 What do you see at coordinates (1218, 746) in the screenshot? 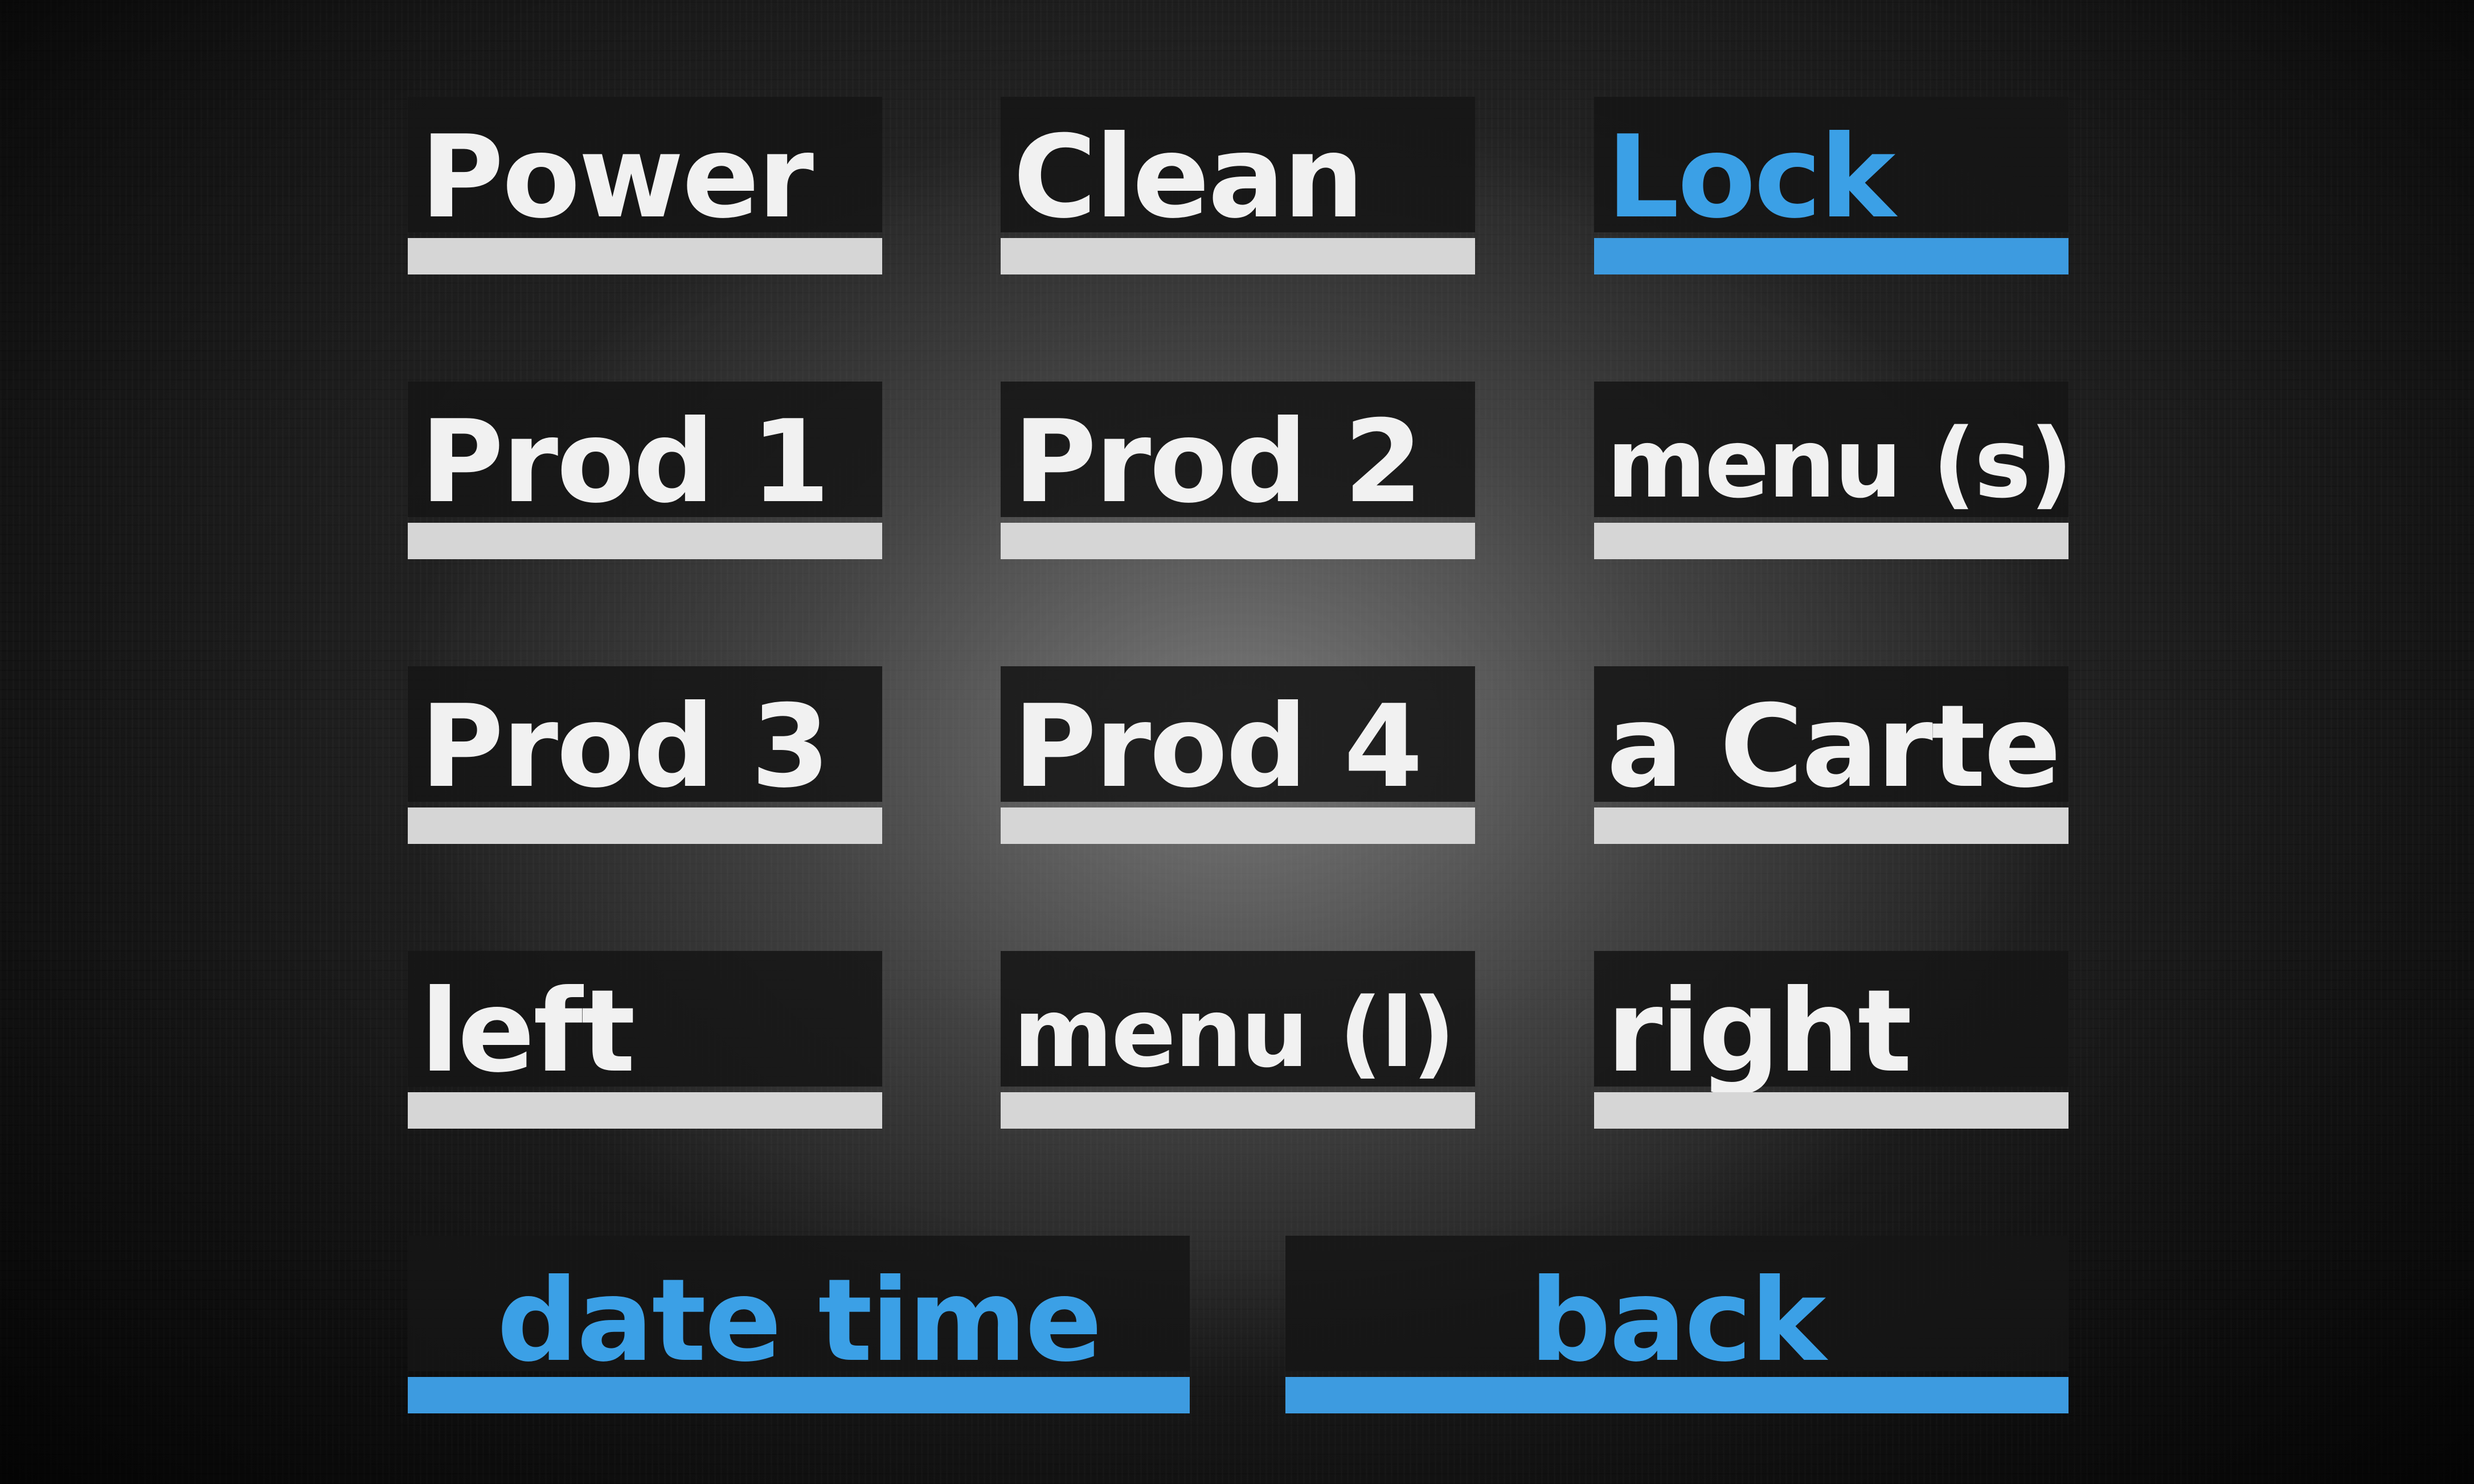
I see `prod-4-label: Prod 4` at bounding box center [1218, 746].